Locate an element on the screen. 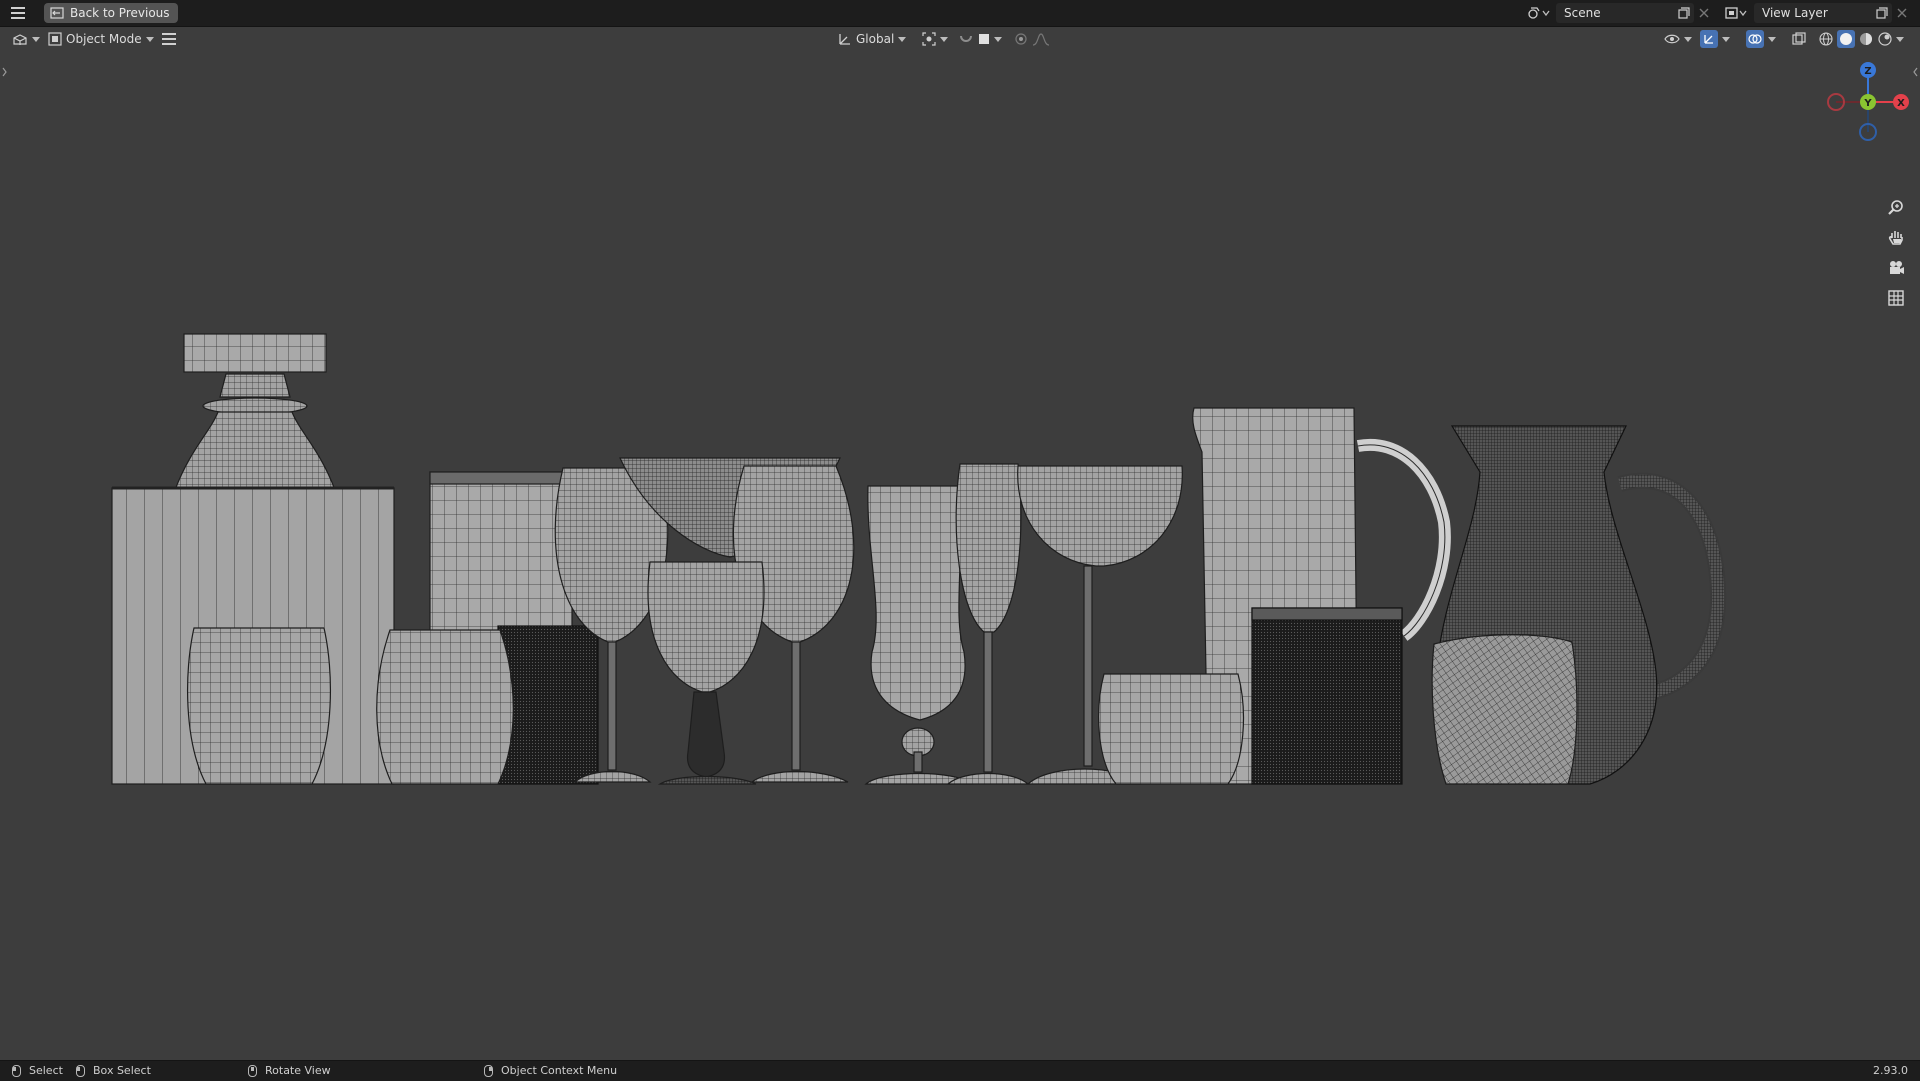 This screenshot has width=1920, height=1081. scene-icon is located at coordinates (1539, 13).